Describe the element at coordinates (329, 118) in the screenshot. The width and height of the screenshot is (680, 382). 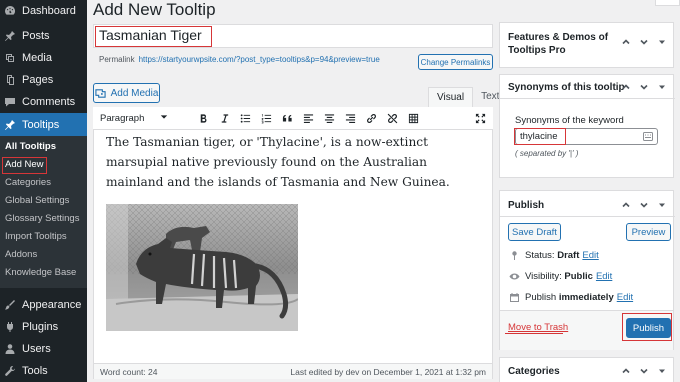
I see `align-center-button` at that location.